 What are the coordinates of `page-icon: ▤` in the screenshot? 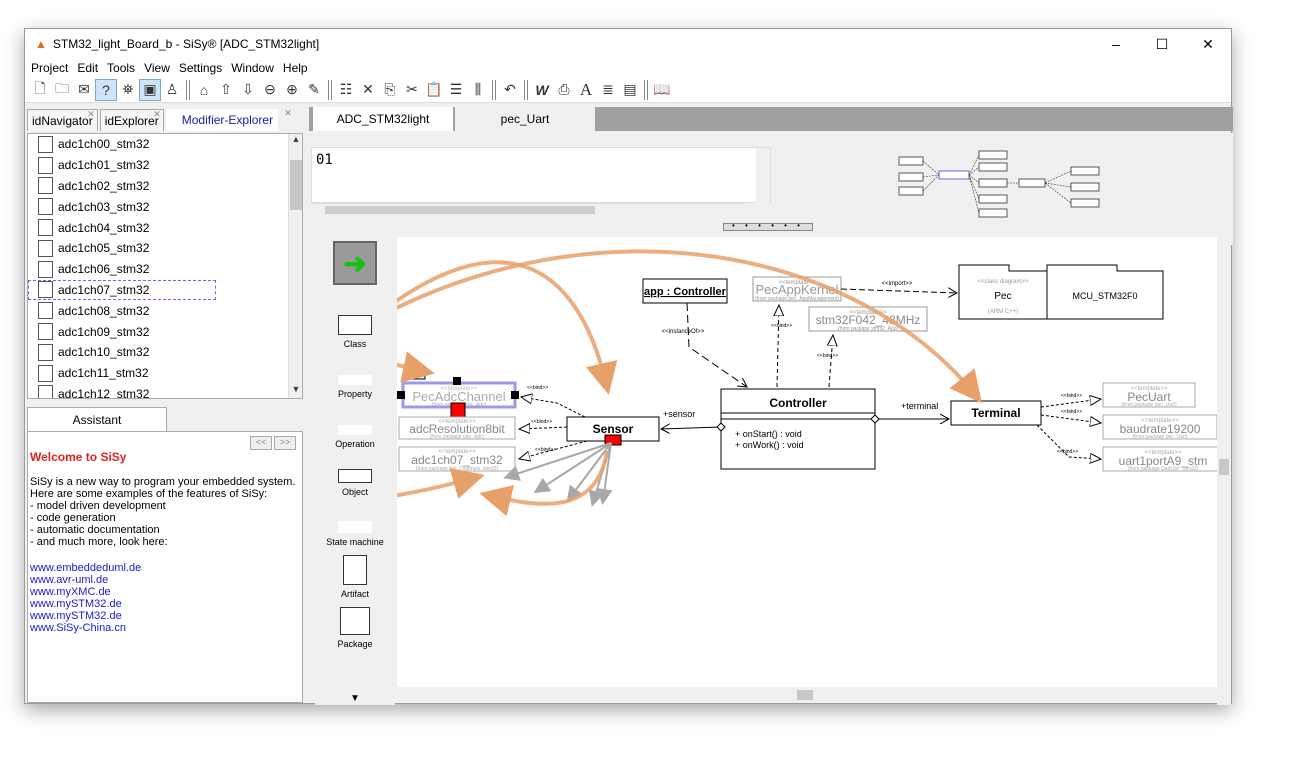 It's located at (630, 90).